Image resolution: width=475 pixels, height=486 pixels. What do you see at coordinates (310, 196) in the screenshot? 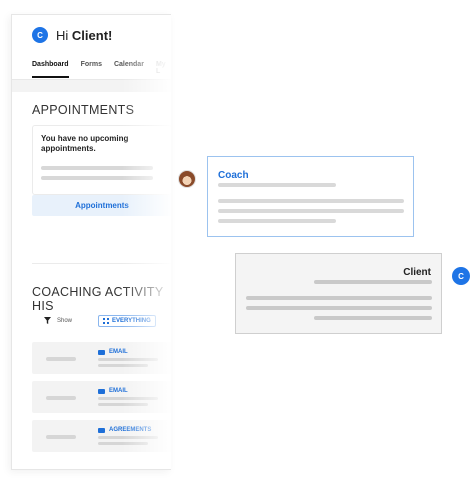
I see `coach-message-card: Coach` at bounding box center [310, 196].